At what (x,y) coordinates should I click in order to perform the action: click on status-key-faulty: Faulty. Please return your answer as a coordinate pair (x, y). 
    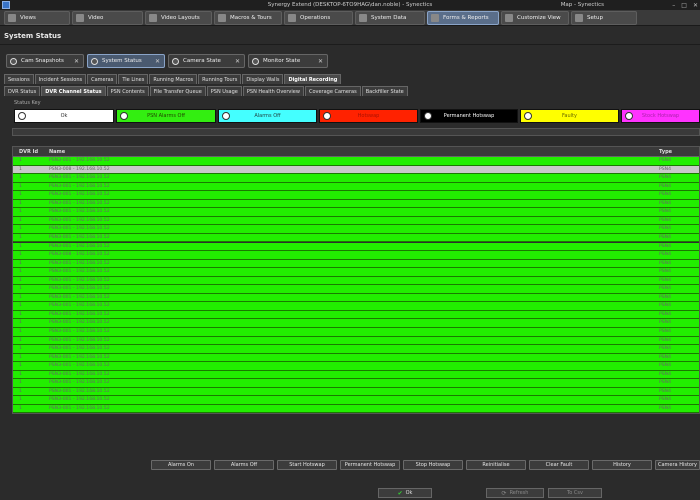
    Looking at the image, I should click on (569, 116).